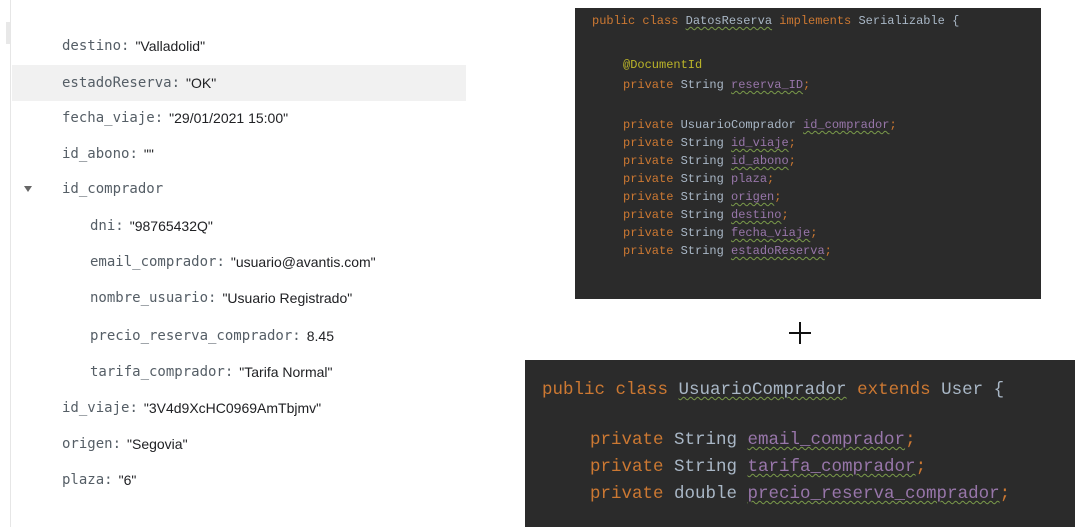 The height and width of the screenshot is (527, 1075). What do you see at coordinates (278, 226) in the screenshot?
I see `field-dni: dni: "98765432Q"` at bounding box center [278, 226].